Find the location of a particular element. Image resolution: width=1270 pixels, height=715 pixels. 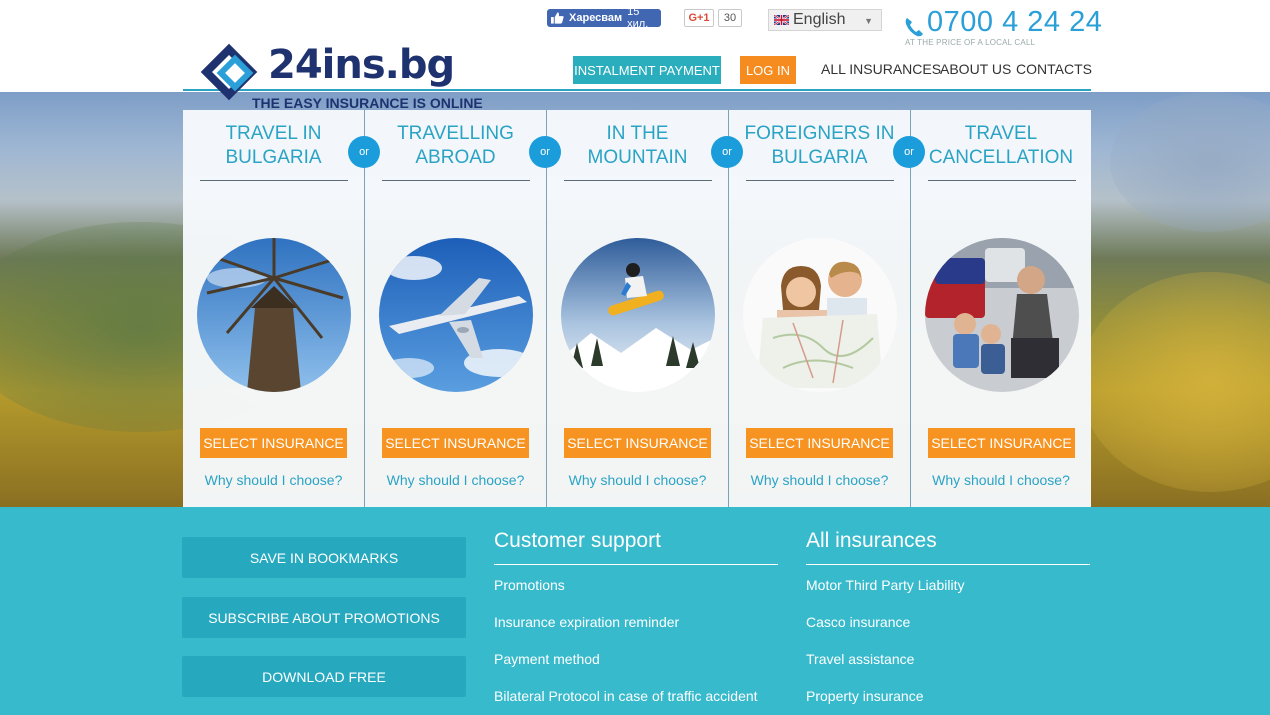

snowboarder-illustration is located at coordinates (638, 315).